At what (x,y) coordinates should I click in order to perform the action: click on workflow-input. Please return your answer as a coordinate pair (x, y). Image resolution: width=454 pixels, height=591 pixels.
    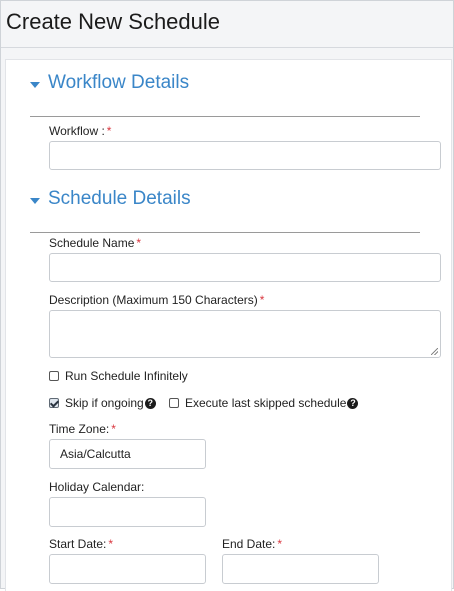
    Looking at the image, I should click on (245, 155).